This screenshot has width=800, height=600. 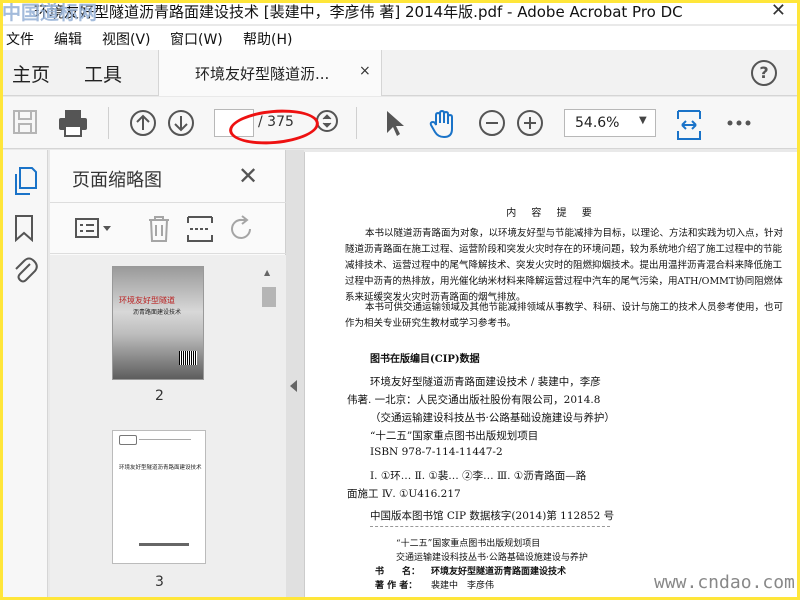 What do you see at coordinates (158, 323) in the screenshot?
I see `thumbnail-page-2: 环境友好型隧道 沥青路面建设技术` at bounding box center [158, 323].